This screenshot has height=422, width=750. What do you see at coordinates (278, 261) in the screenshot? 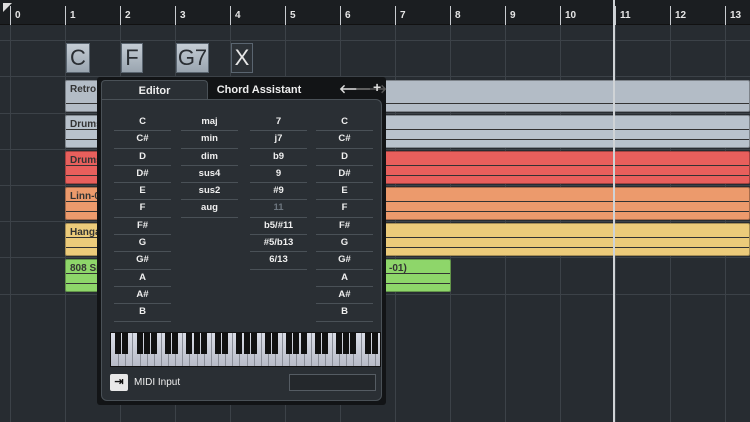
I see `chord-option: 6/13` at bounding box center [278, 261].